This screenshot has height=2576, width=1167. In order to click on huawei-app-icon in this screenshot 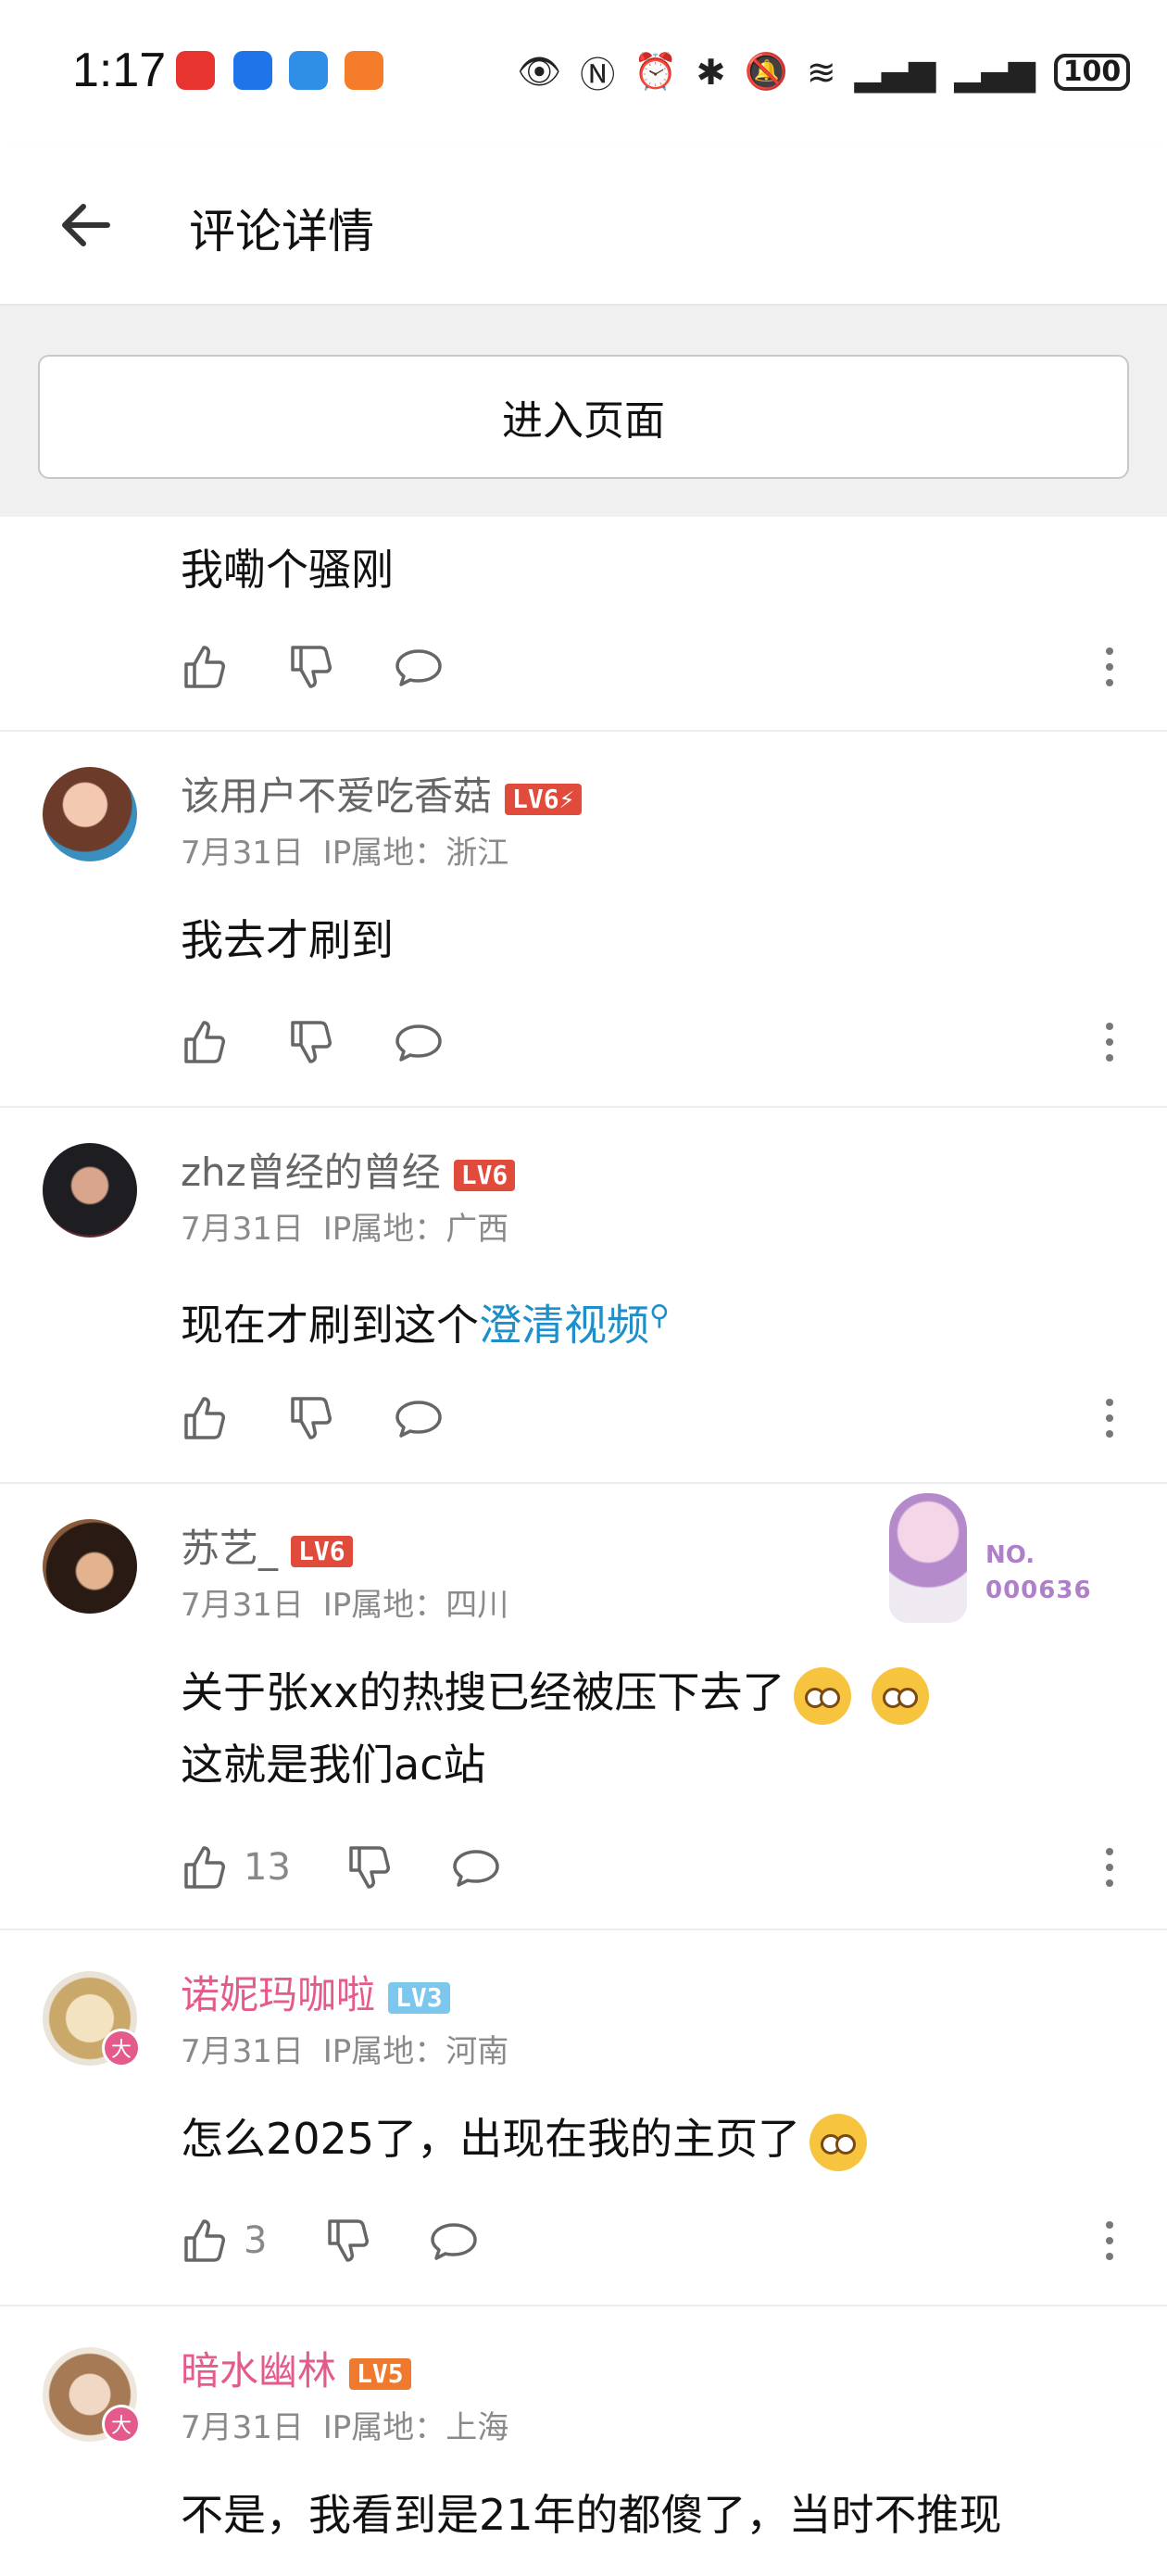, I will do `click(195, 70)`.